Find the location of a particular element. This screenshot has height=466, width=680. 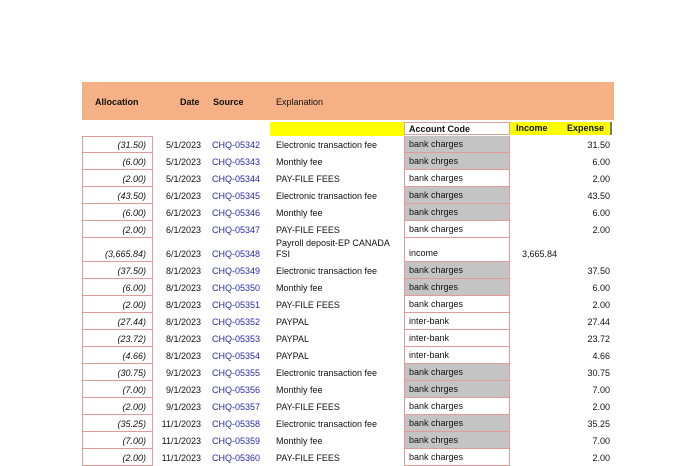

source-cell: CHQ-05347 is located at coordinates (236, 230).